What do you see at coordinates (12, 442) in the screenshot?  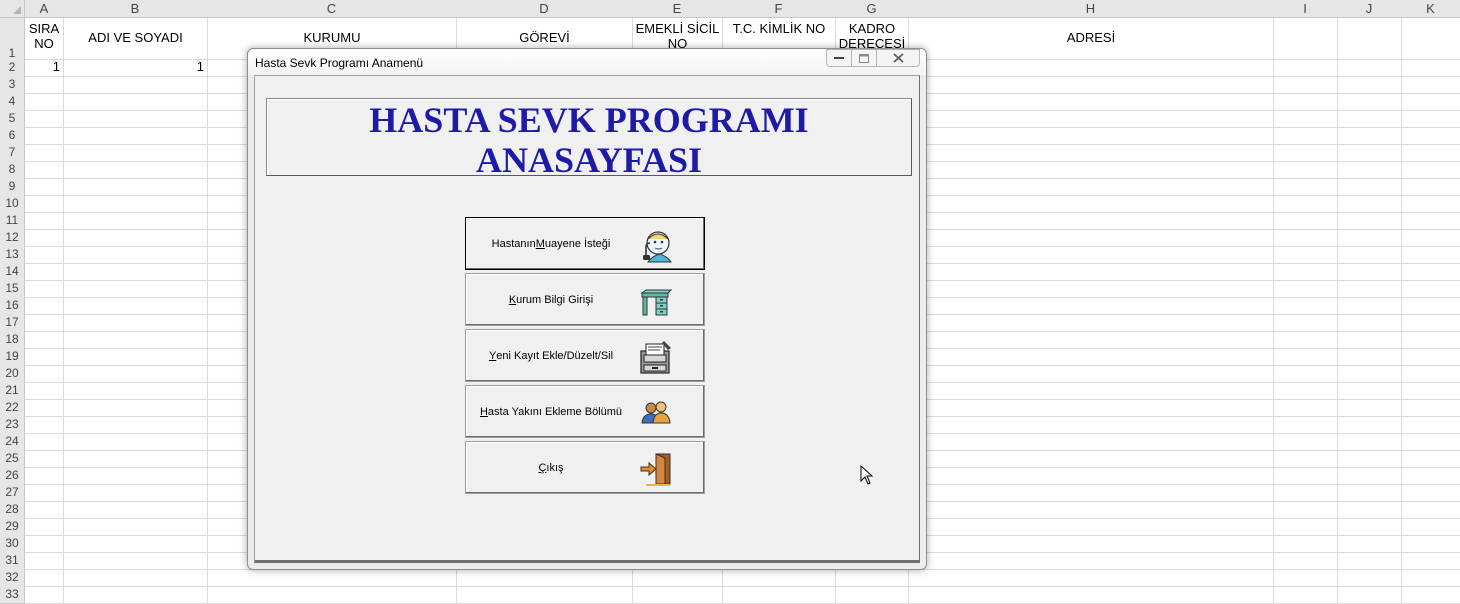 I see `row-header-24: 24` at bounding box center [12, 442].